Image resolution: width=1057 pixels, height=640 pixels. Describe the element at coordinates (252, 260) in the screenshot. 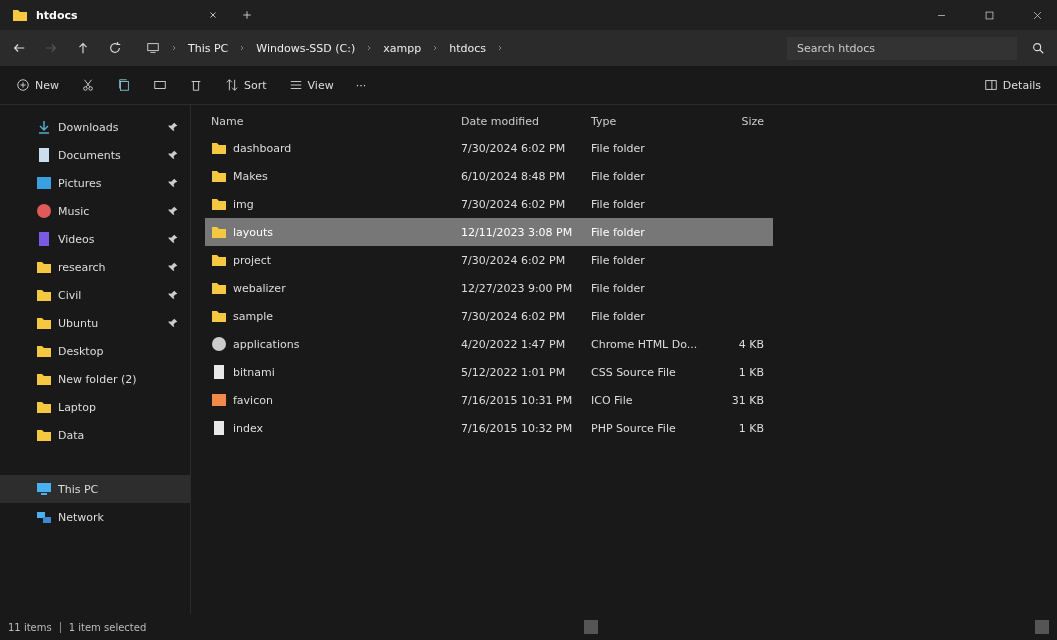

I see `file-name: project` at that location.